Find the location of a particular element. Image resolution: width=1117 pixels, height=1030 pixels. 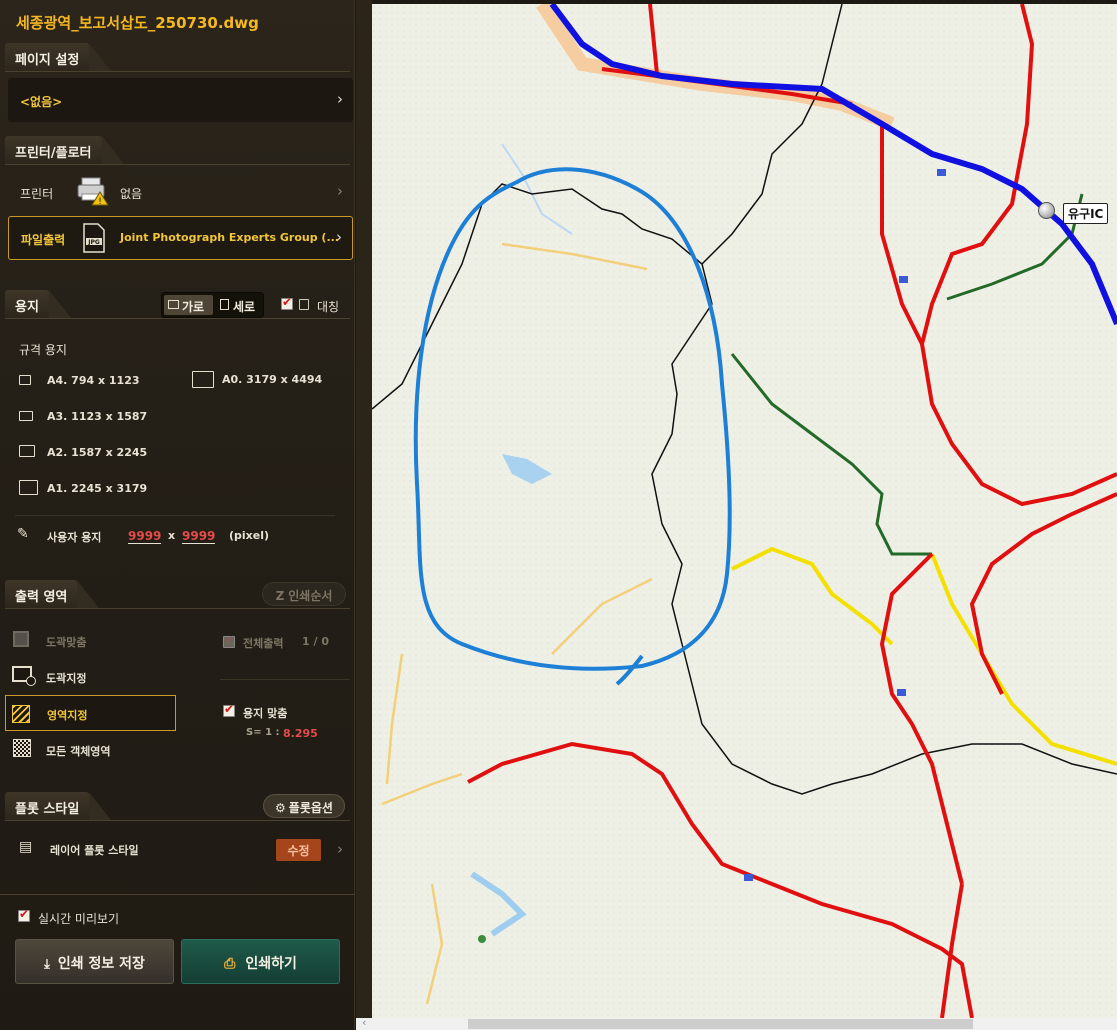

print-label: 인쇄하기 is located at coordinates (271, 964).